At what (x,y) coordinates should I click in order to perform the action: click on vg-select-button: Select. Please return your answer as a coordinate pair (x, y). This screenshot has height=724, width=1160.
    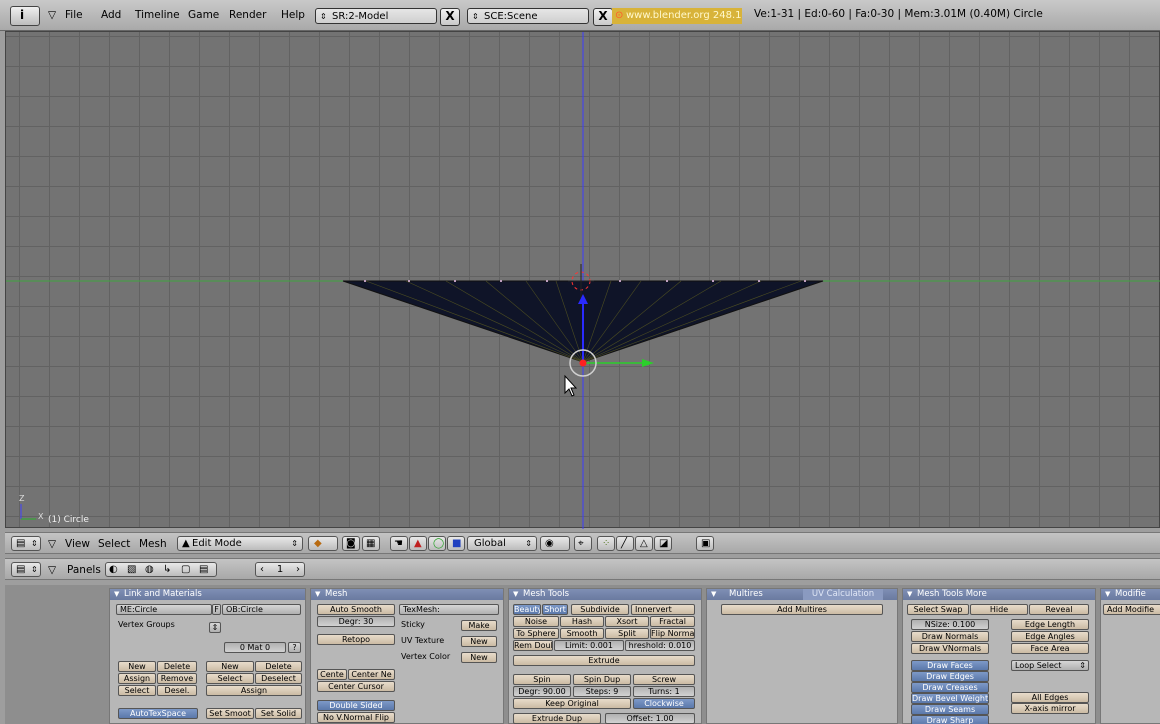
    Looking at the image, I should click on (137, 690).